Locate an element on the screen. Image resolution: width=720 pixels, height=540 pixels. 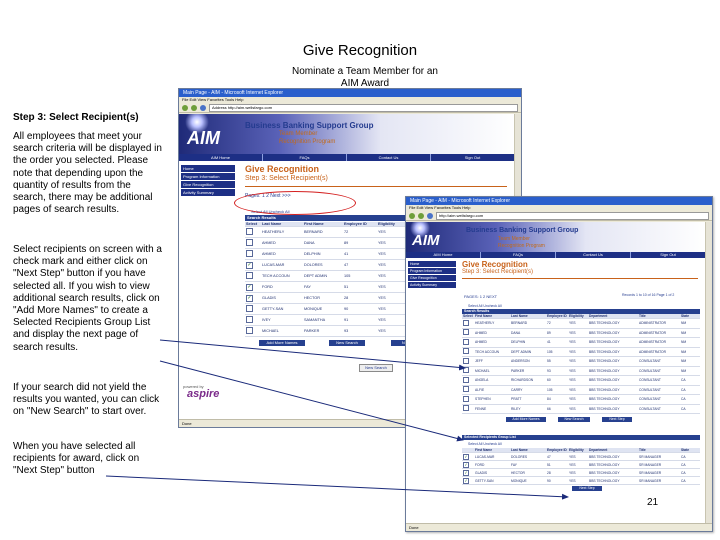
arrow-to-search-results is located at coordinates (312, 355).